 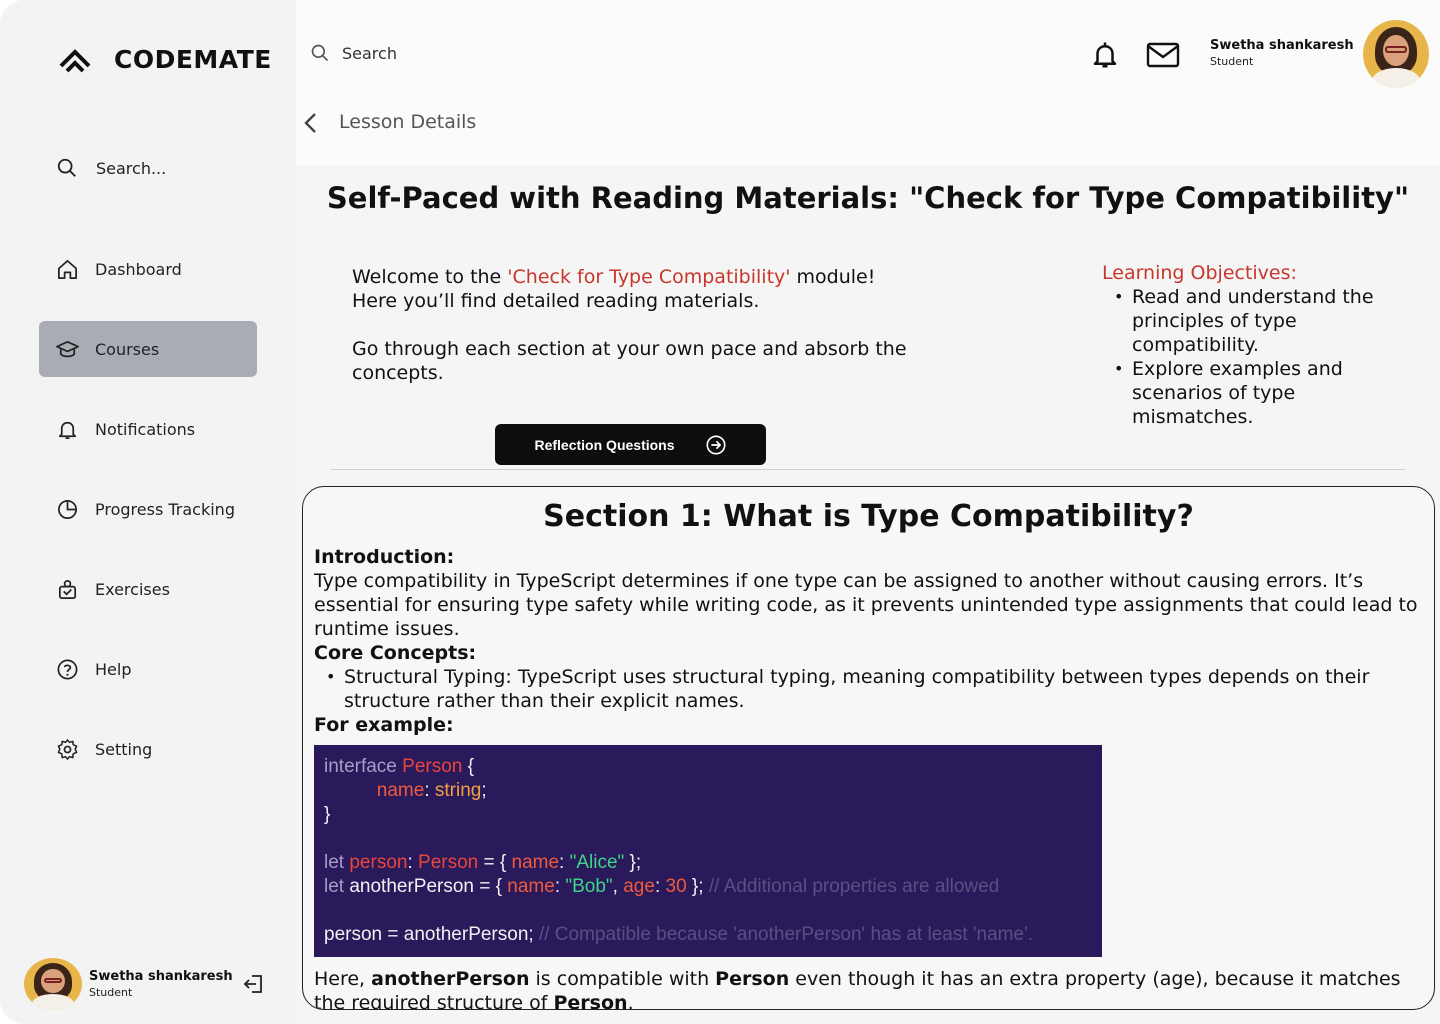 What do you see at coordinates (430, 277) in the screenshot?
I see `intro-prefix: Welcome to the` at bounding box center [430, 277].